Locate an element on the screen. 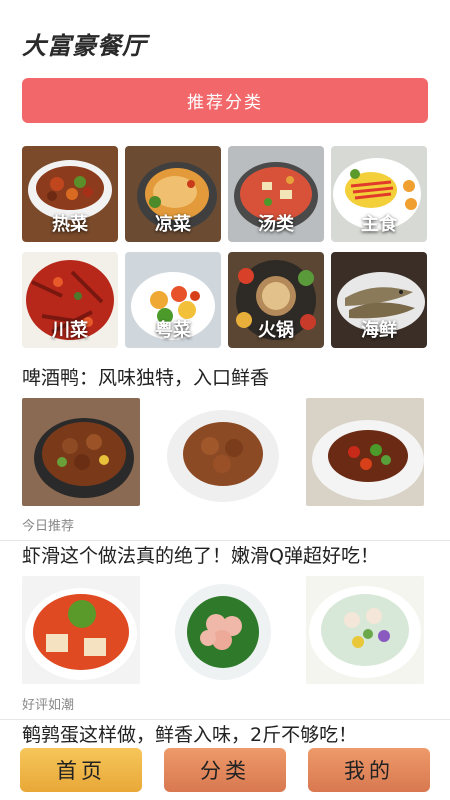 The height and width of the screenshot is (800, 450). recipe-tag: 好评如潮 is located at coordinates (48, 705).